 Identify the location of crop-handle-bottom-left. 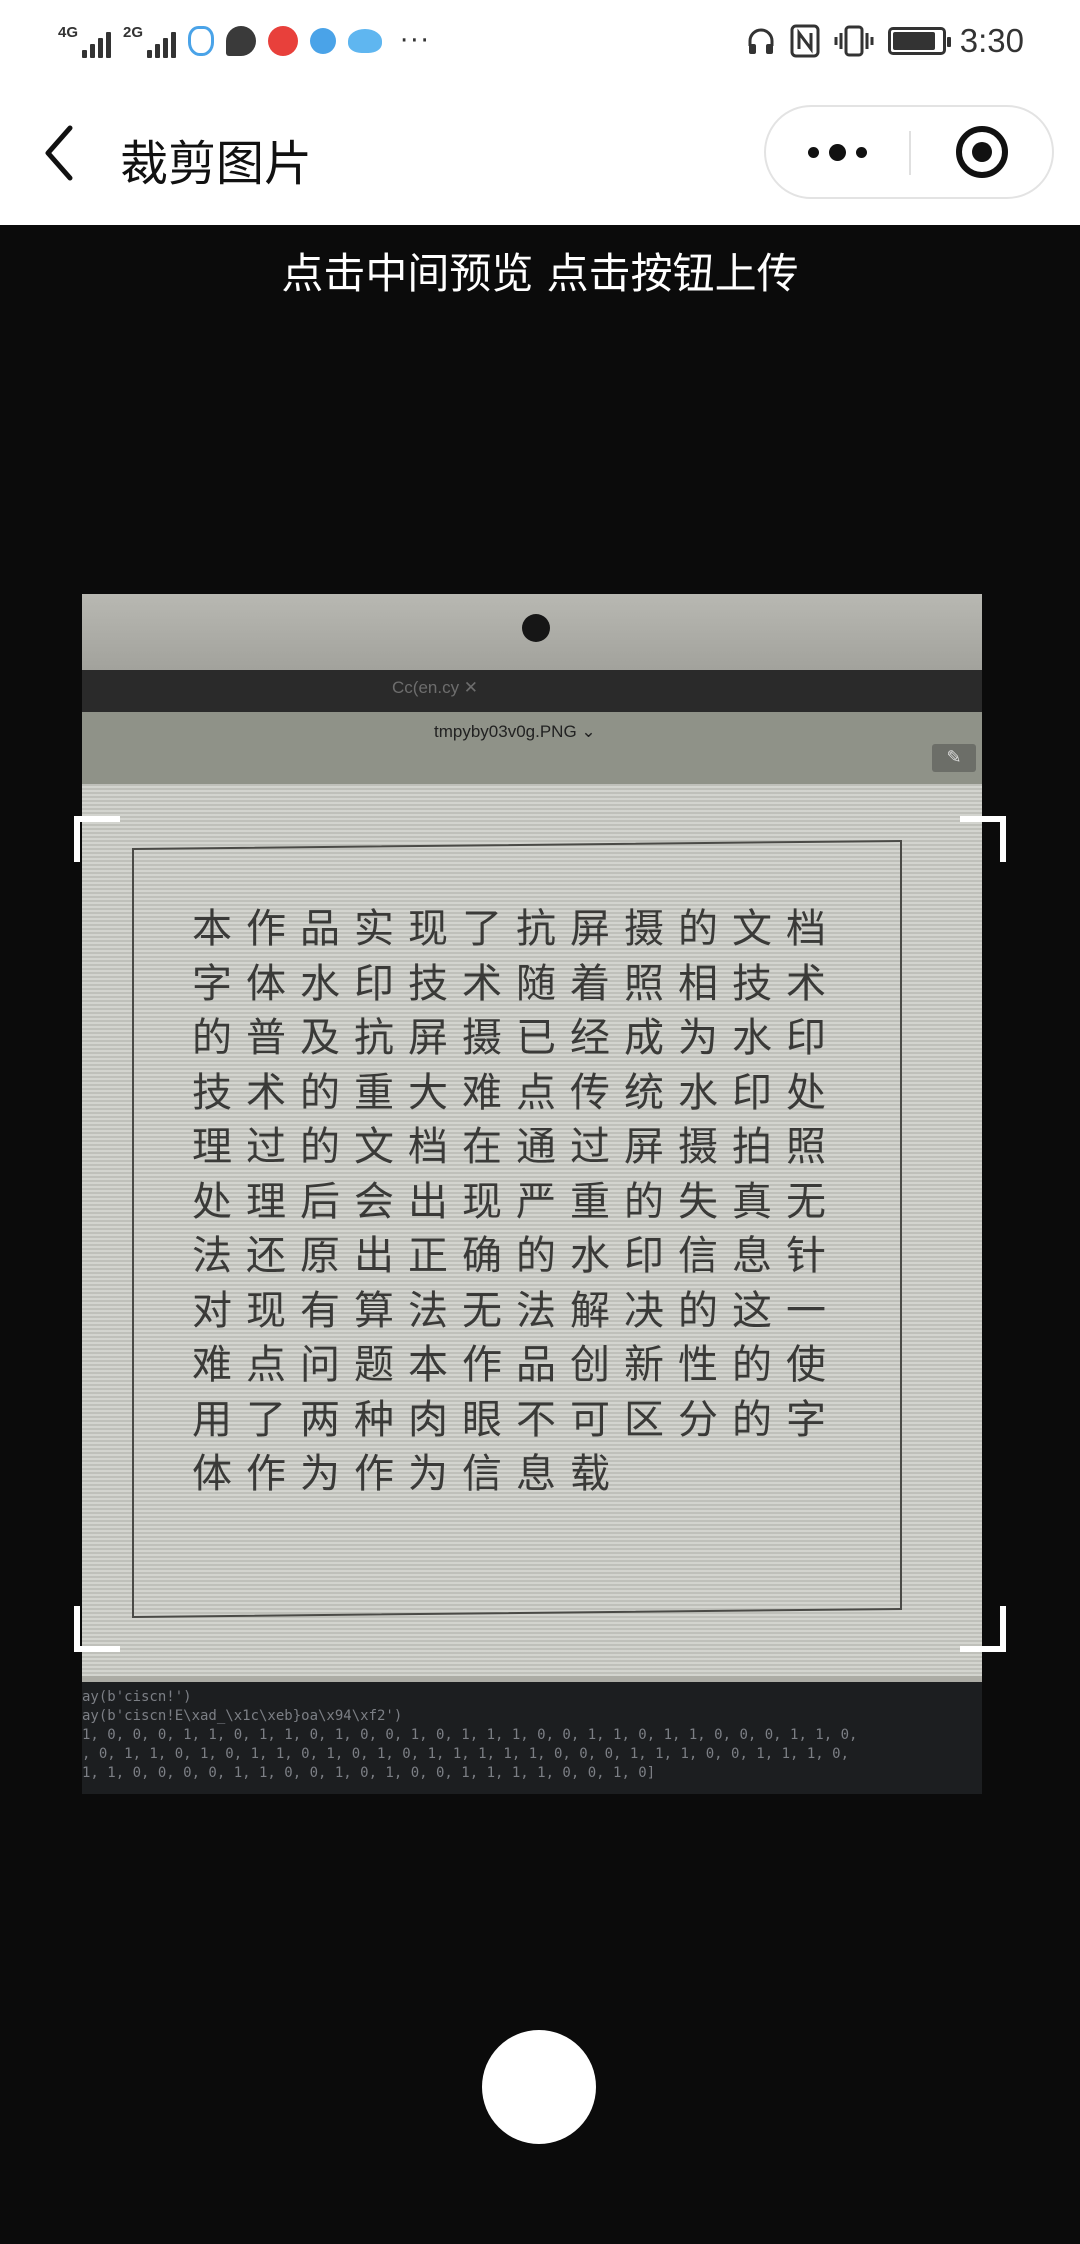
(97, 1629).